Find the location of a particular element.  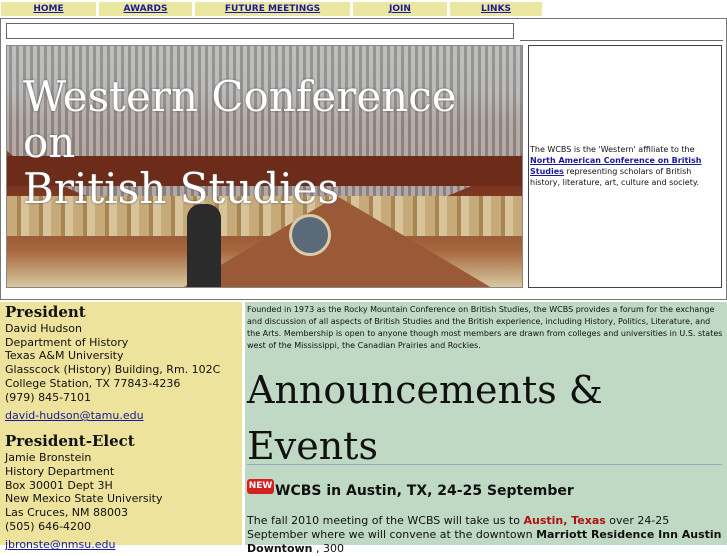

event-city: Austin, Texas is located at coordinates (564, 520).